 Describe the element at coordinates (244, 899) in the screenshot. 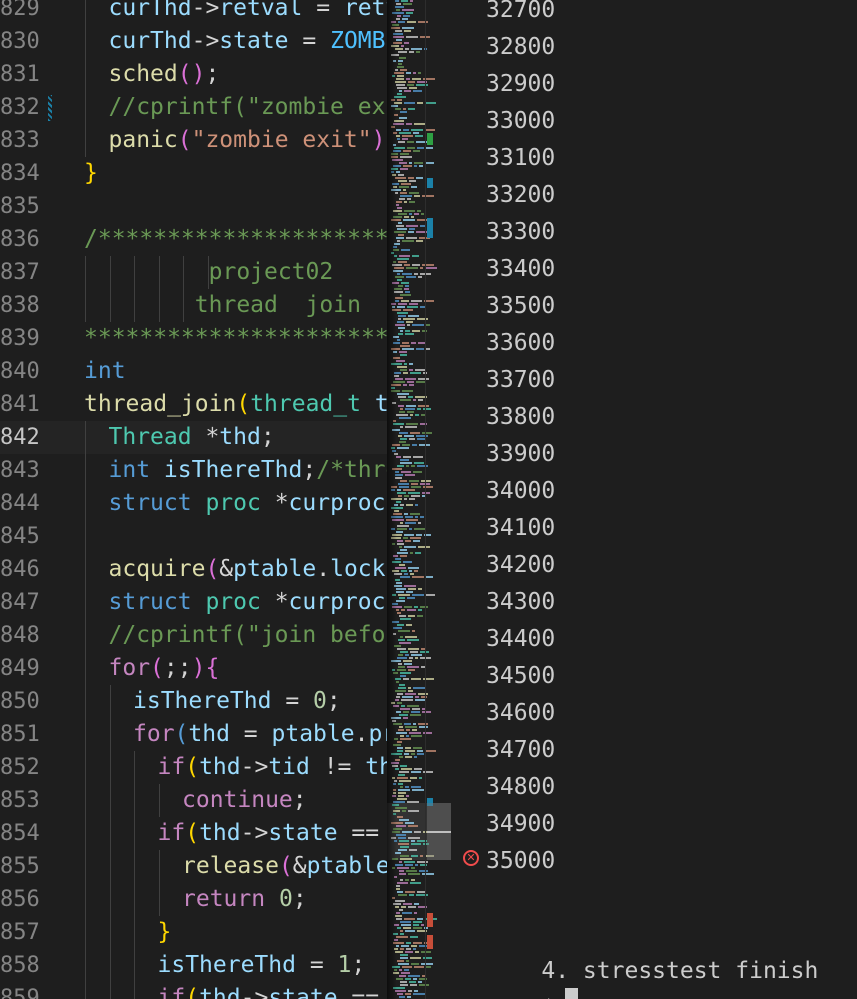

I see `code-text: return 0;` at that location.